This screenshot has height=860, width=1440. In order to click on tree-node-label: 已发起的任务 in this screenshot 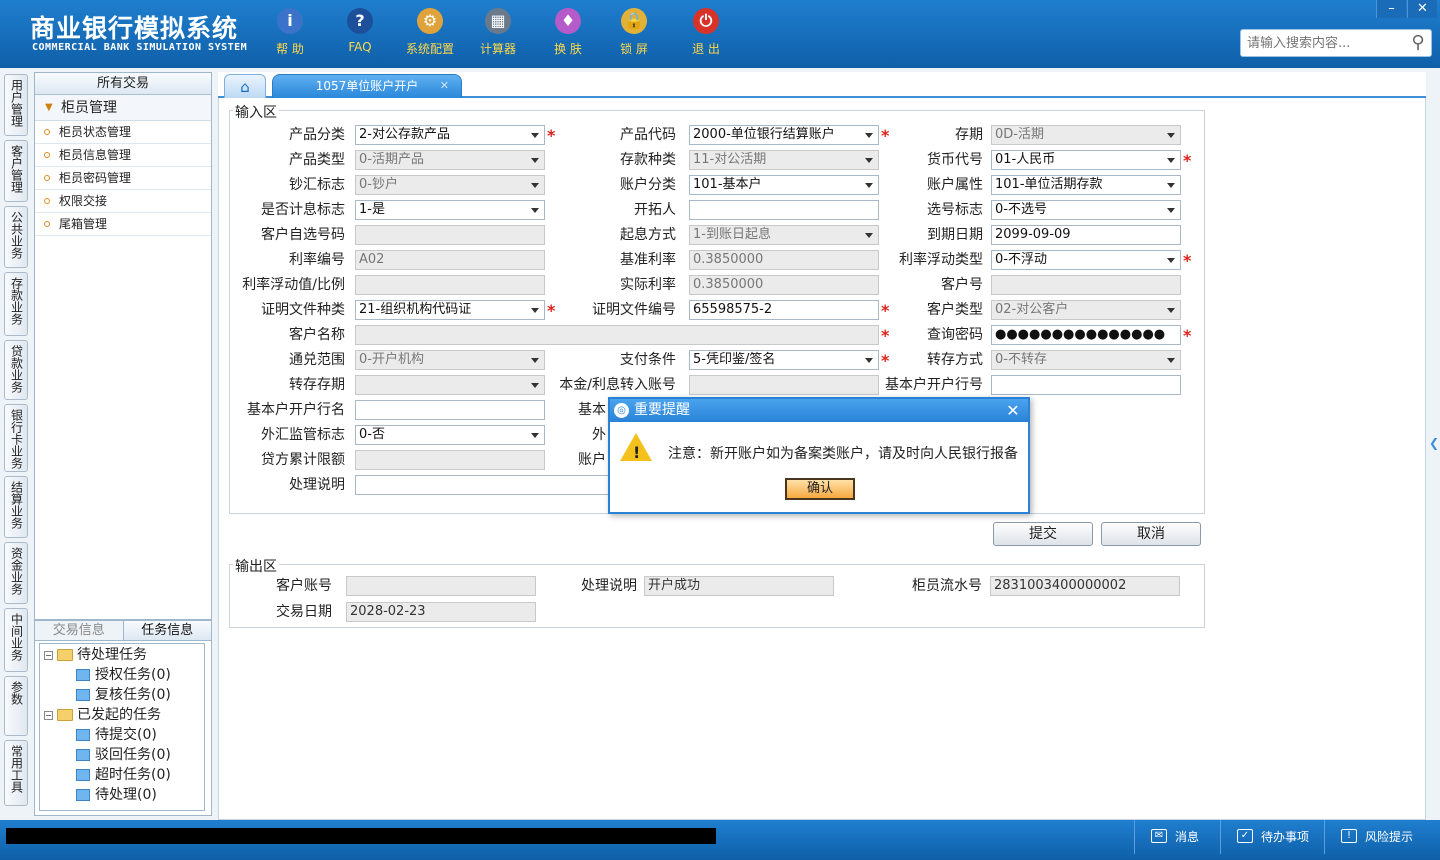, I will do `click(119, 715)`.